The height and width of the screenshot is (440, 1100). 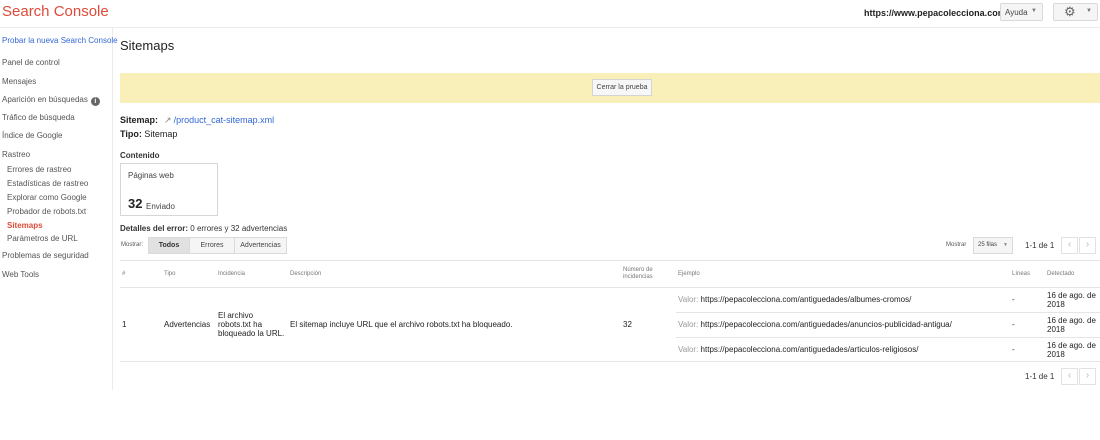 What do you see at coordinates (47, 197) in the screenshot?
I see `sidebar-item-explorar: Explorar como Google` at bounding box center [47, 197].